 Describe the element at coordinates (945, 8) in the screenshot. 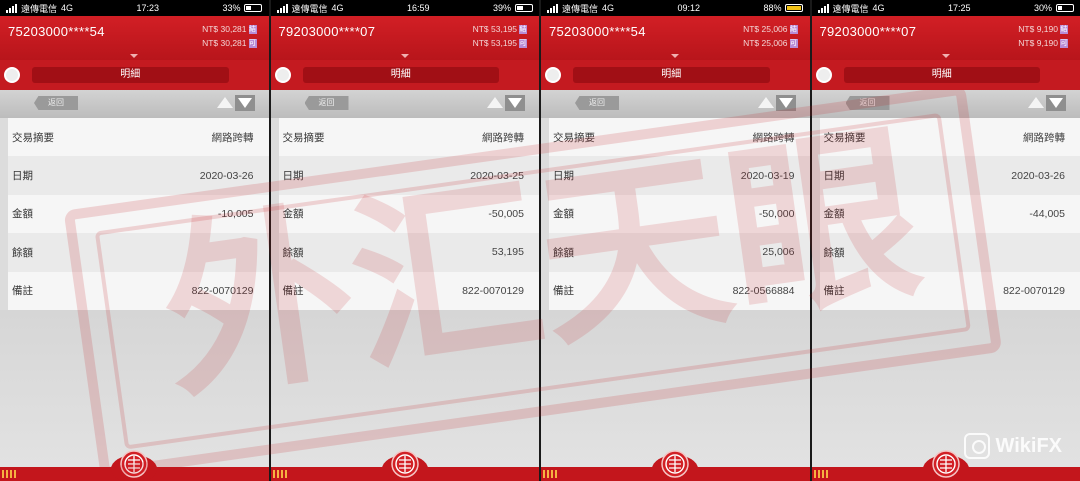

I see `status-bar: 遠傳電信 4G 17:25 30%` at that location.